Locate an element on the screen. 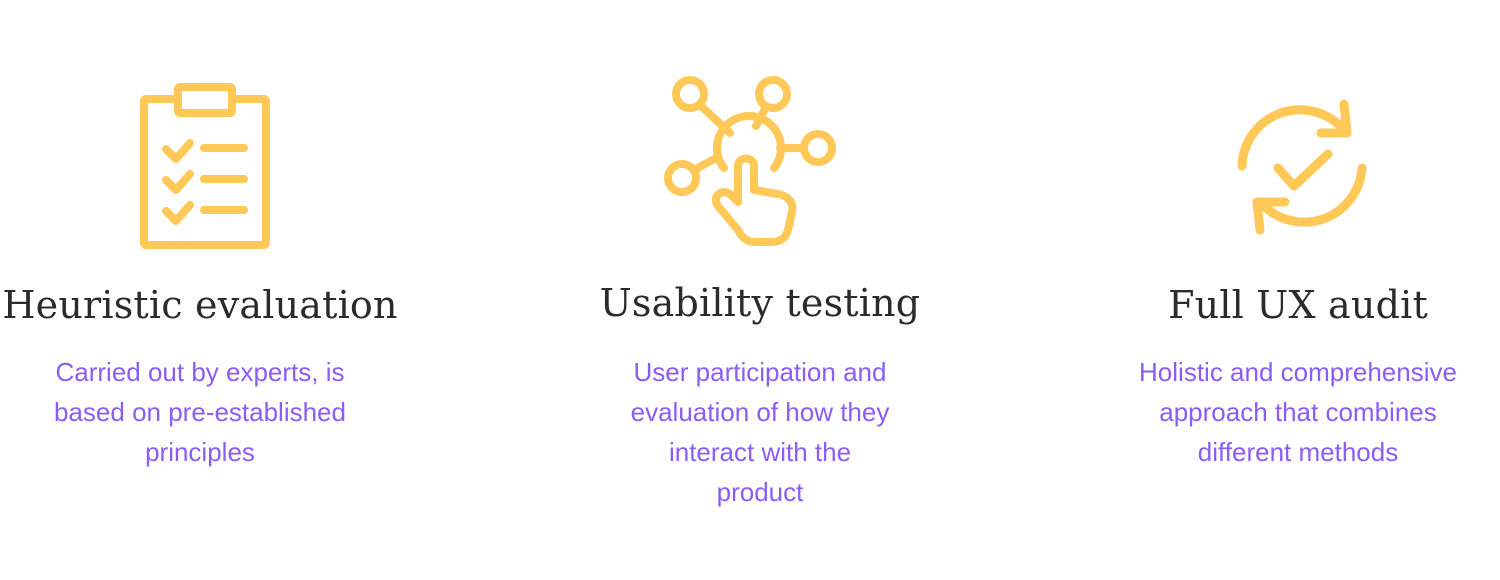  description-line: principles is located at coordinates (200, 452).